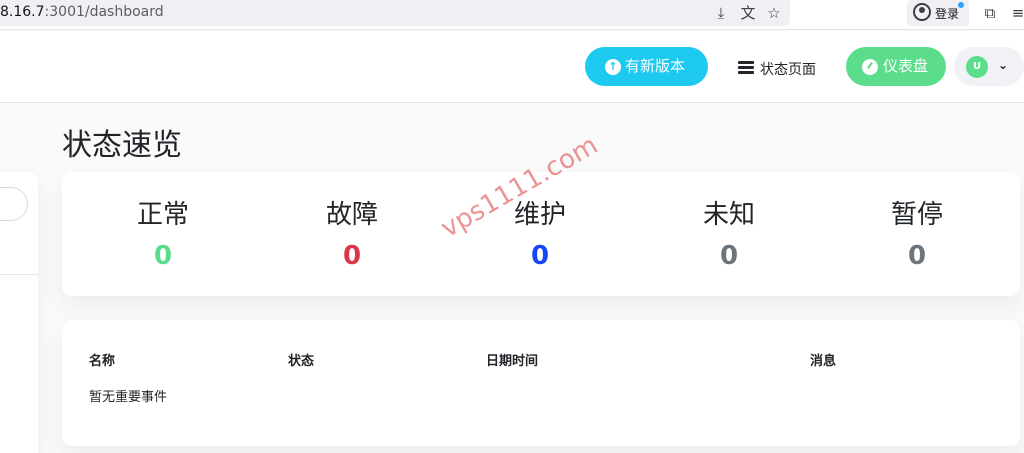 The width and height of the screenshot is (1024, 453). I want to click on login-label: 登录, so click(947, 14).